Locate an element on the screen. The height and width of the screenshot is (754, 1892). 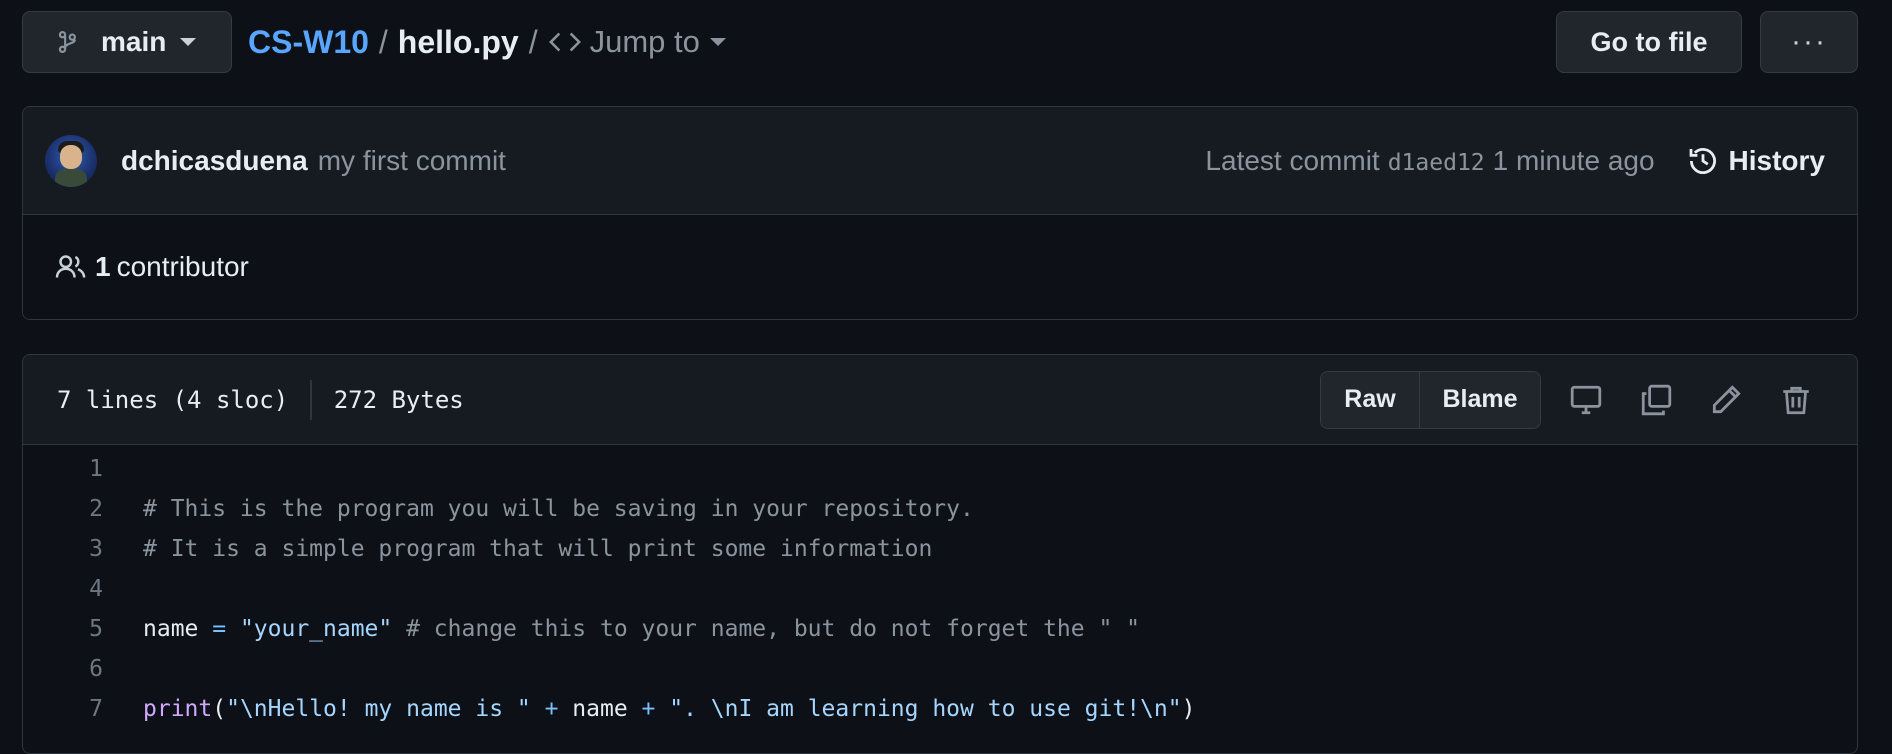
line-number: 1 is located at coordinates (83, 469).